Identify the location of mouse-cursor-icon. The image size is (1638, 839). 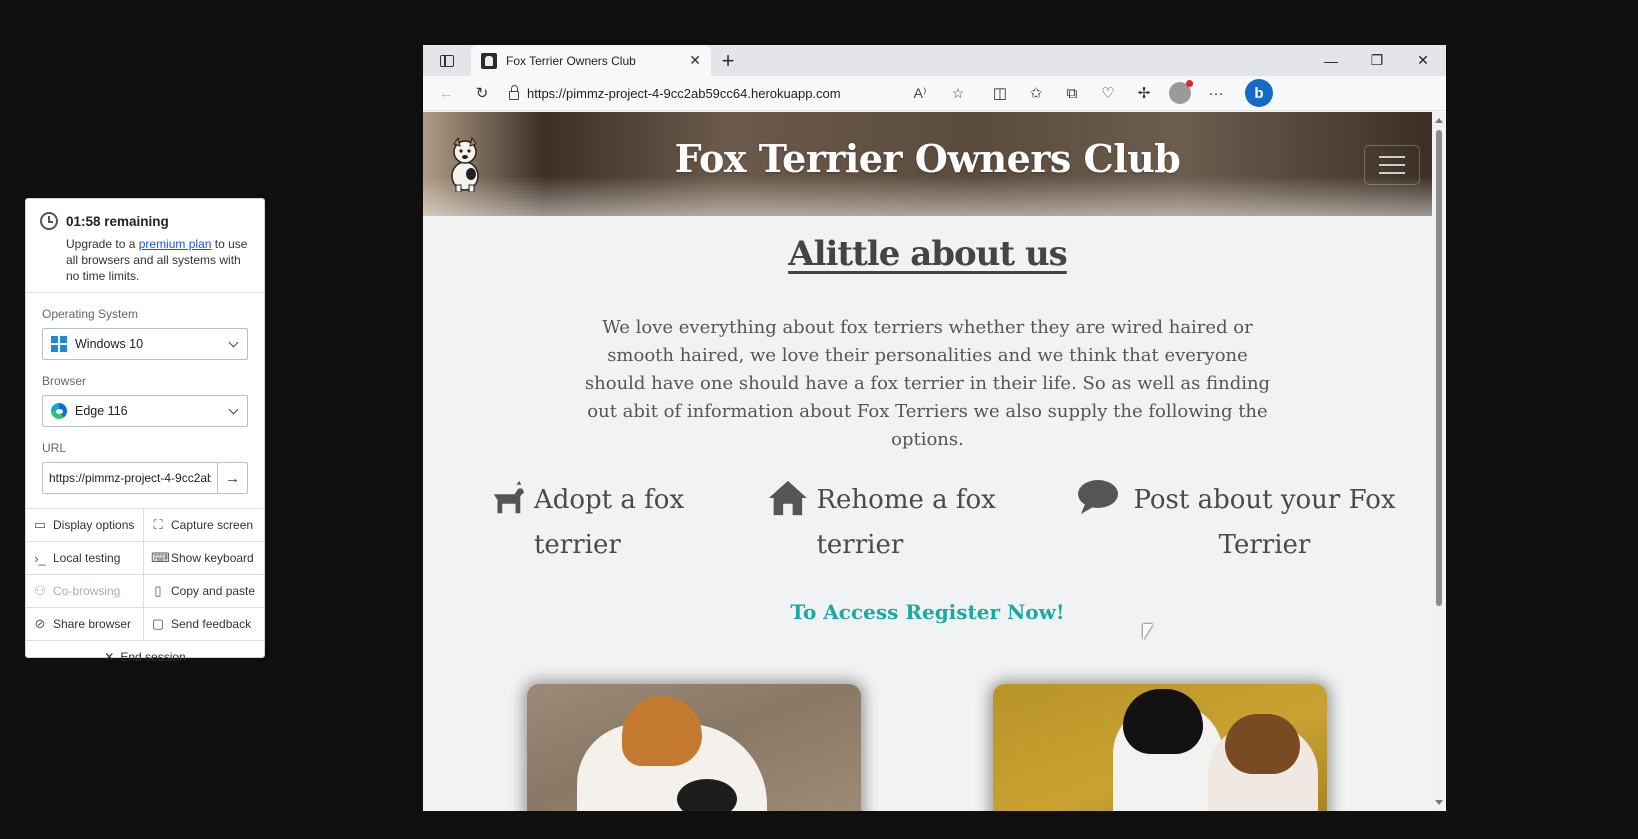
(1148, 632).